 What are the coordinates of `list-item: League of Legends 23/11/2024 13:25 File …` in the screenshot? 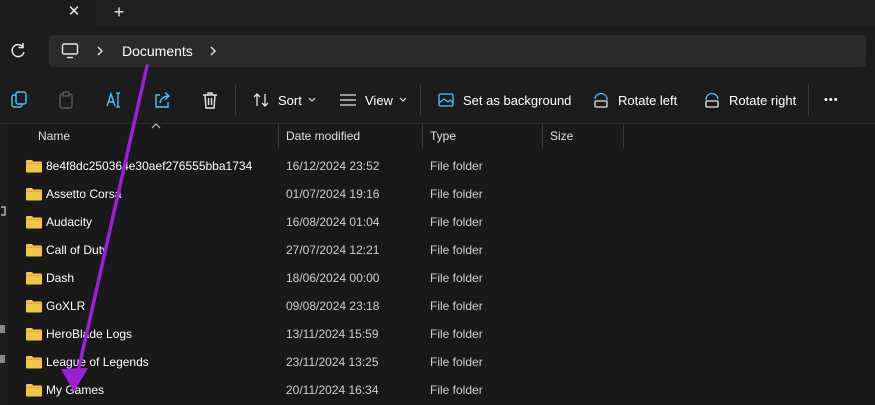 It's located at (441, 363).